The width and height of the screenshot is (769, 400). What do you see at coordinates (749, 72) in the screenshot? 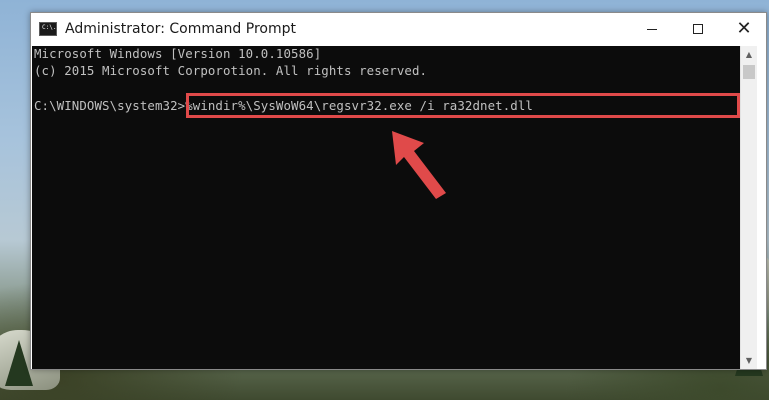
I see `scroll-thumb` at bounding box center [749, 72].